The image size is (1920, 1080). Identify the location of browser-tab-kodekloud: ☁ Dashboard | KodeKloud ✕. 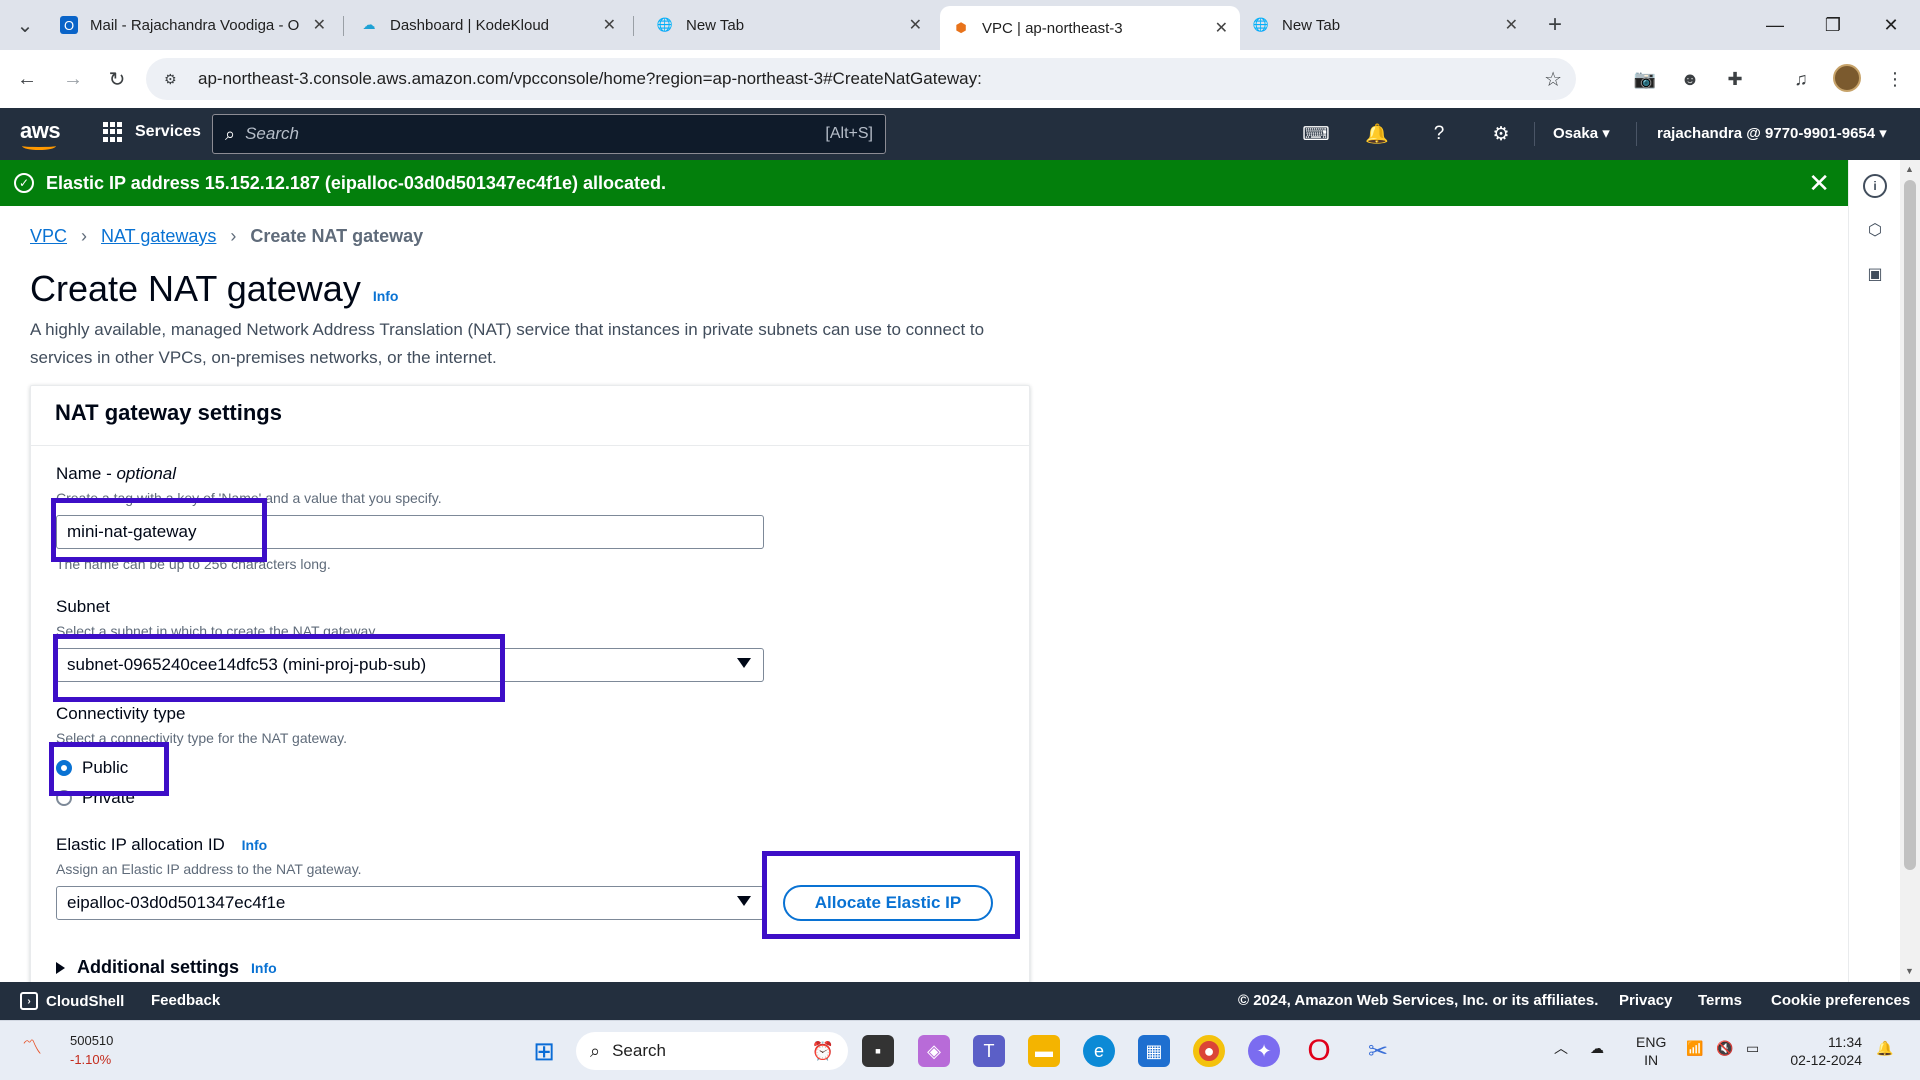
(488, 25).